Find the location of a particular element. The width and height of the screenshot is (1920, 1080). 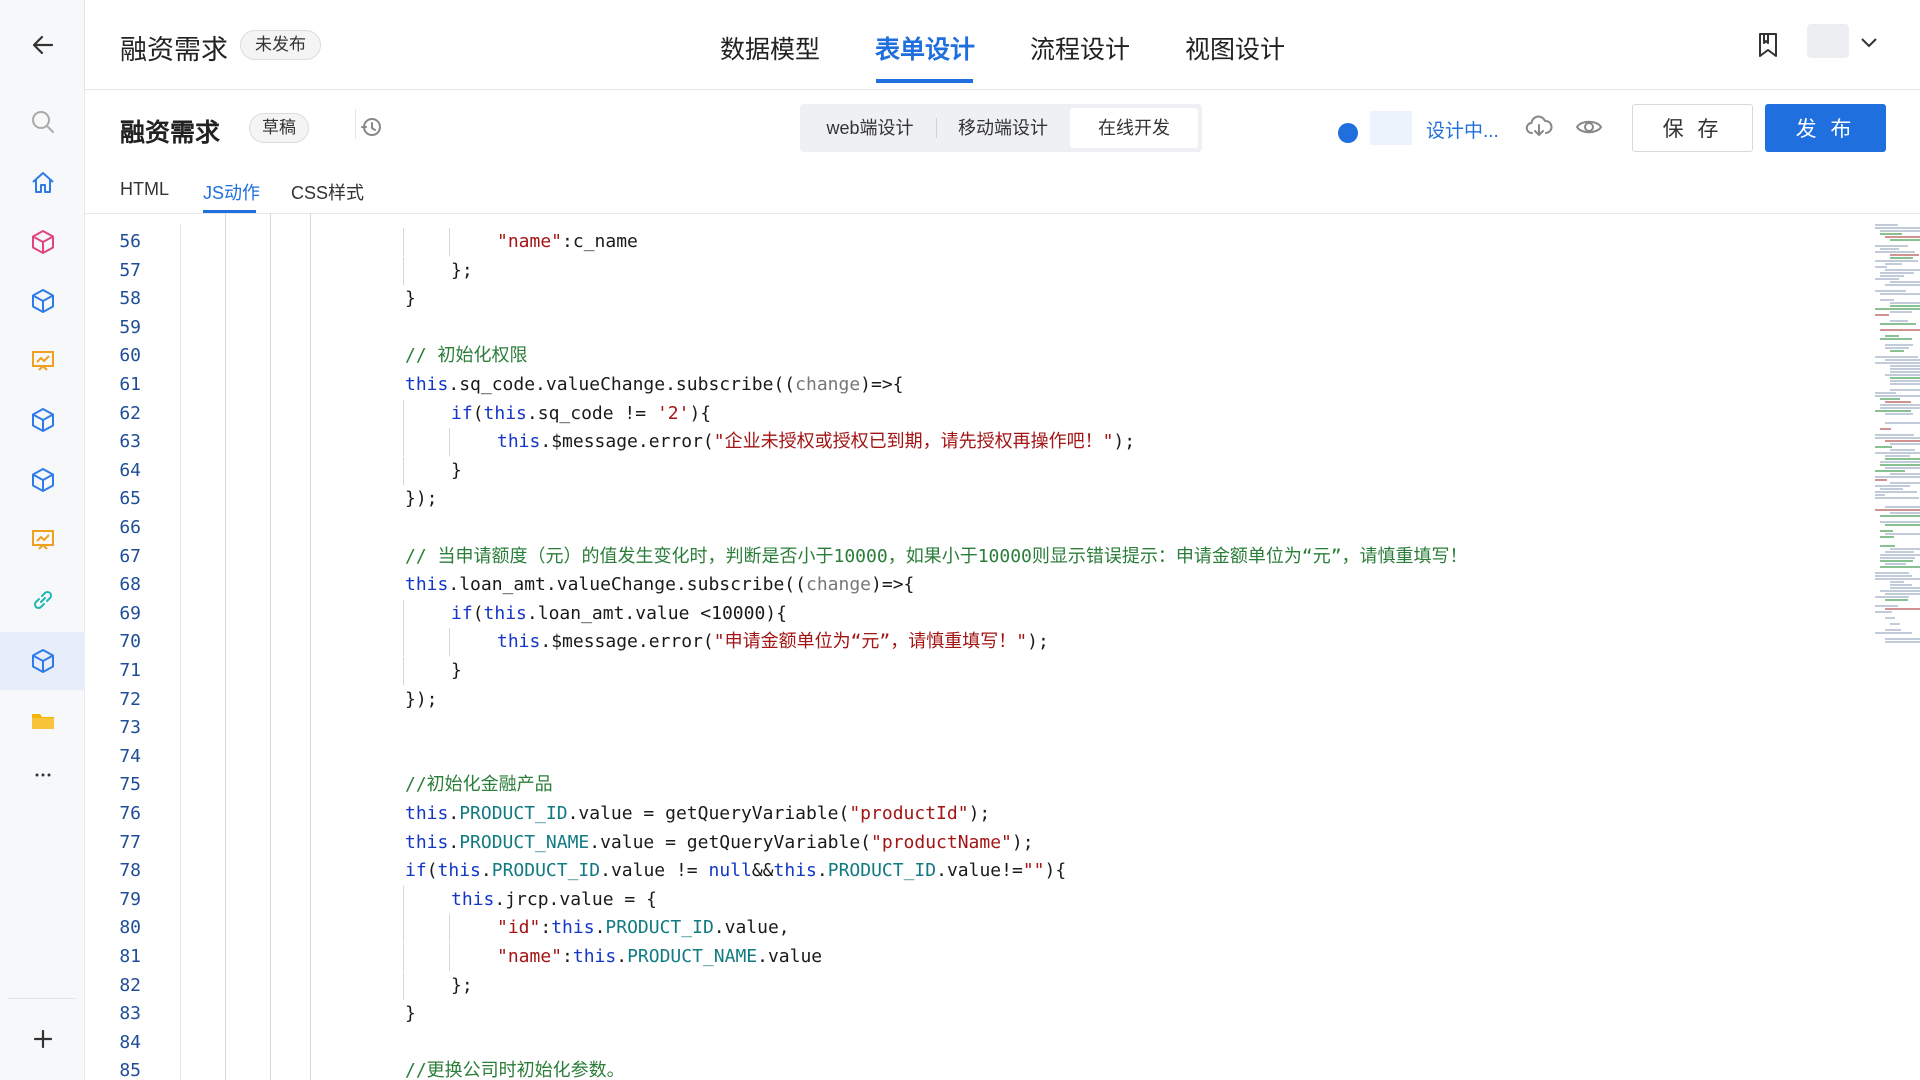

back-button is located at coordinates (42, 45).